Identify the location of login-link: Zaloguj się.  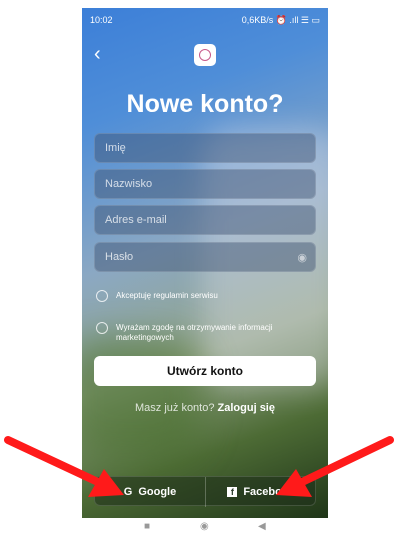
(246, 408).